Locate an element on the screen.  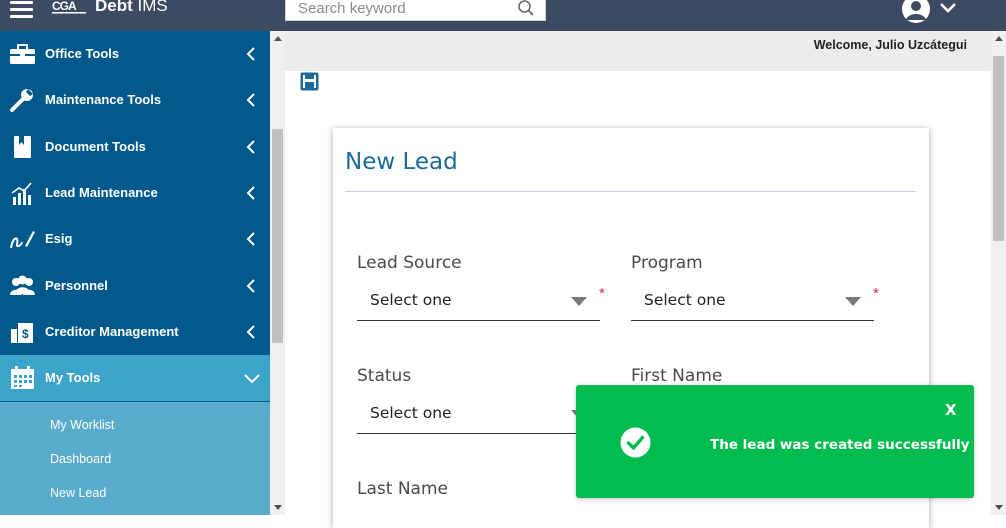
svg-text: CGA is located at coordinates (64, 6).